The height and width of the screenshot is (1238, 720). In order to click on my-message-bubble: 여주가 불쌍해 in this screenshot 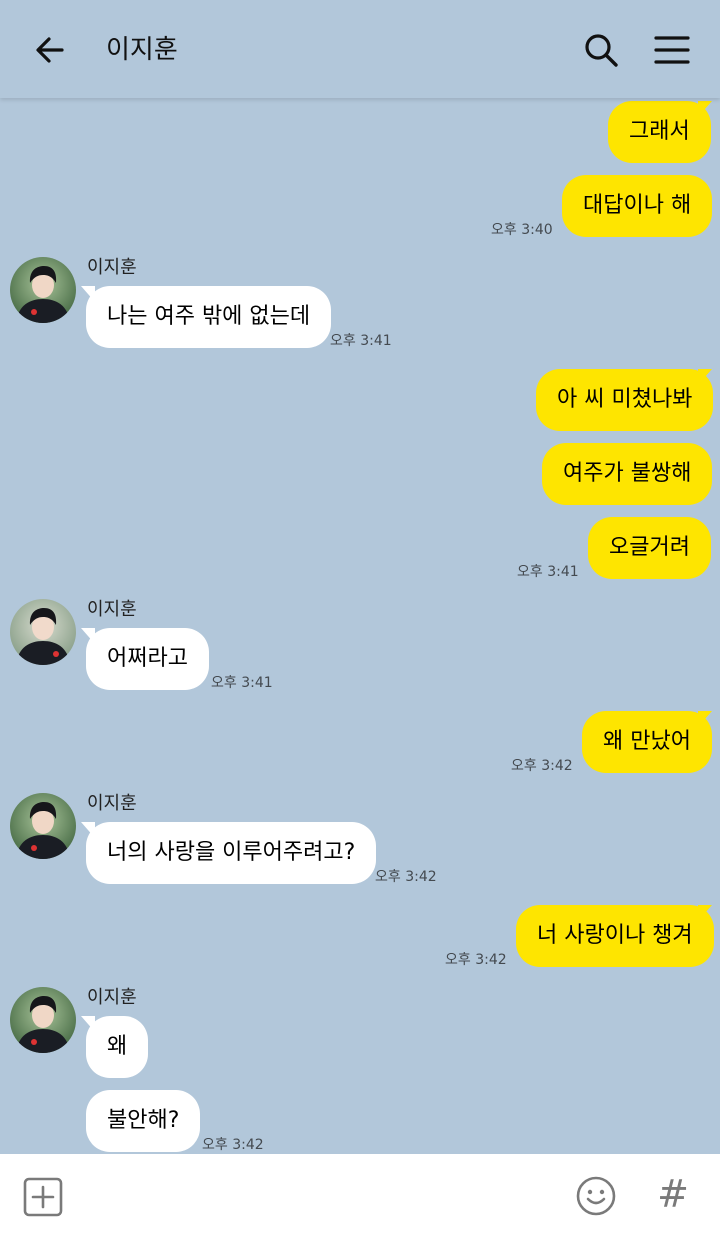, I will do `click(627, 474)`.